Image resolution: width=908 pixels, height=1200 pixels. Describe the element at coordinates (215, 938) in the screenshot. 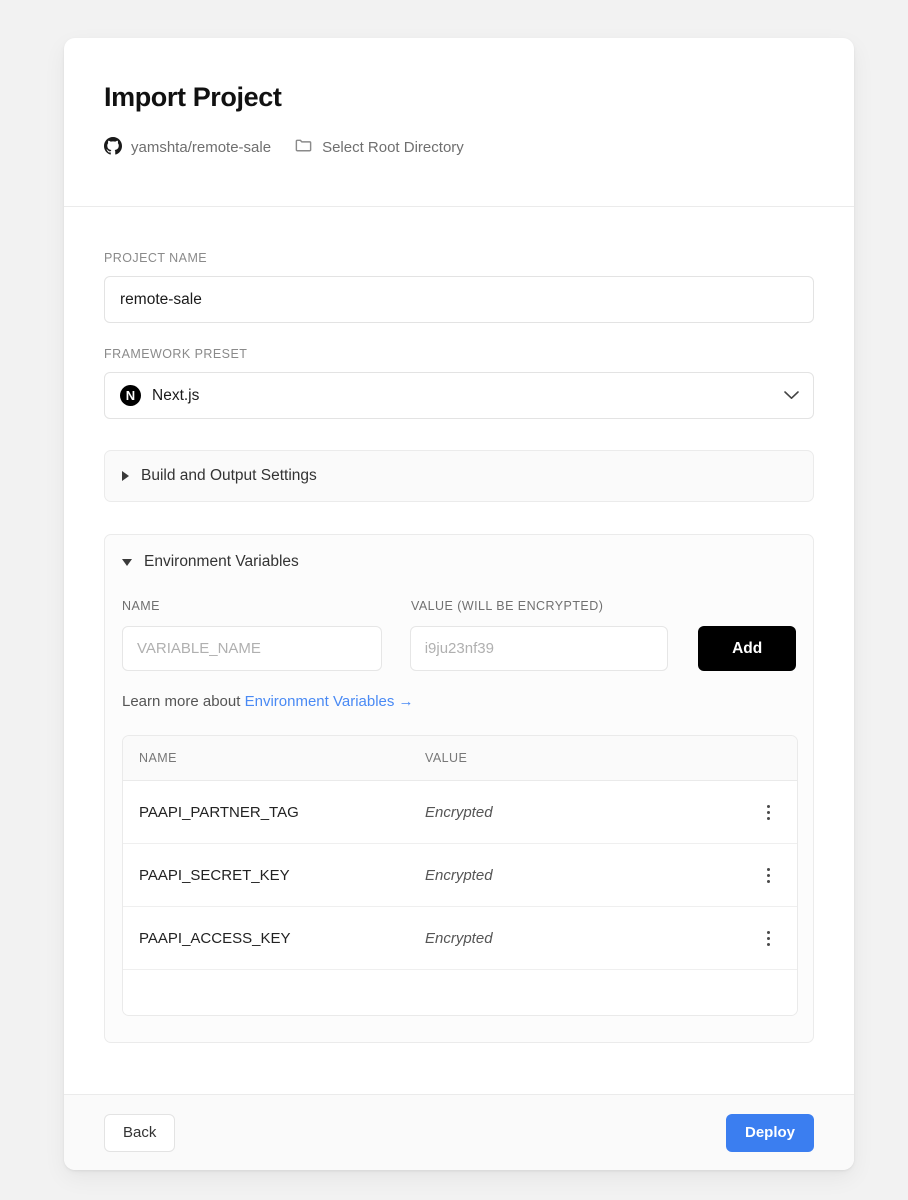

I see `env-row-name: PAAPI_ACCESS_KEY` at that location.